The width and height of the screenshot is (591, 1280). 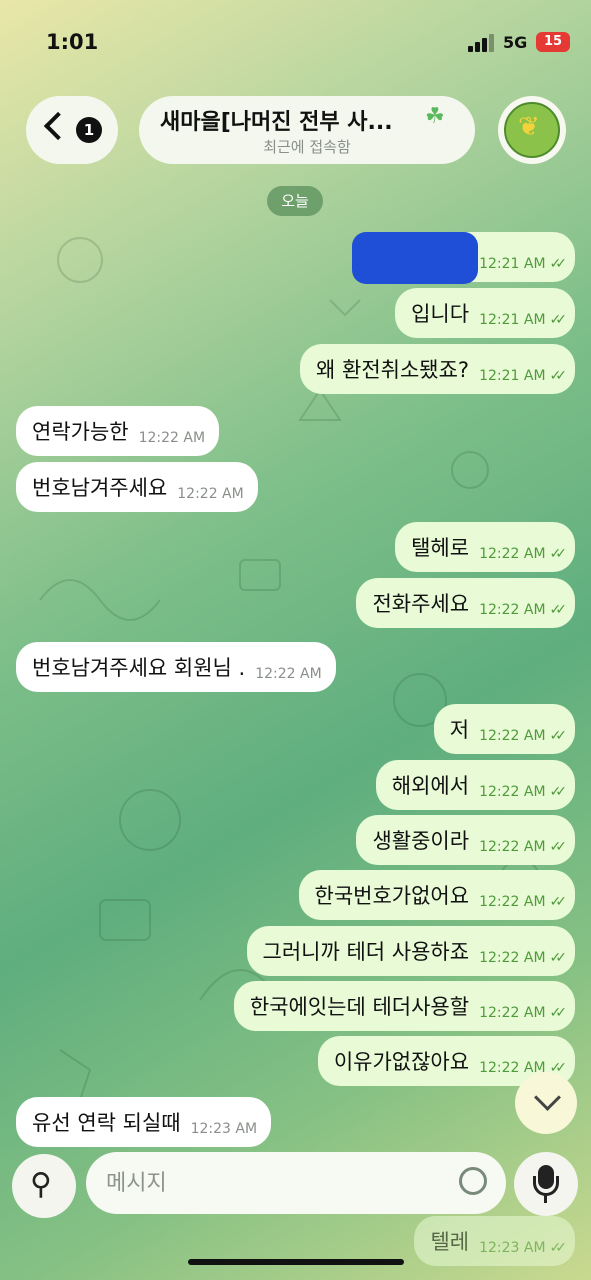 I want to click on message-bubble-incoming: 연락가능한 12:22 AM, so click(x=118, y=431).